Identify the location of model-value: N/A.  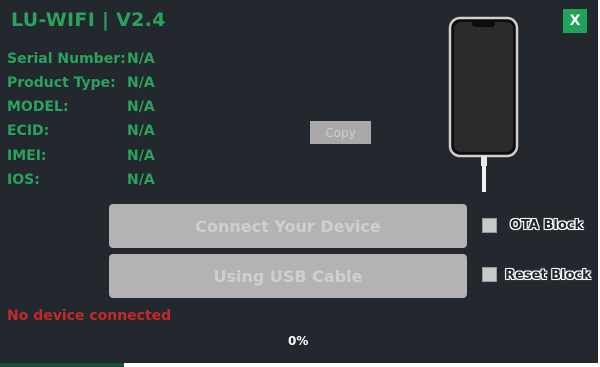
(141, 107).